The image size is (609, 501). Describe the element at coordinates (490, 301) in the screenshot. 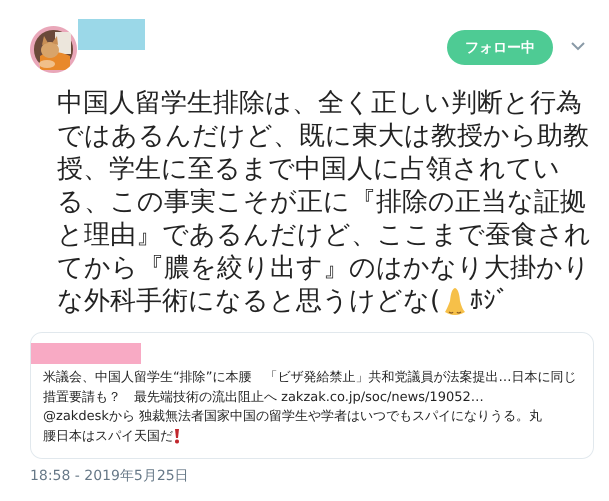

I see `tweet-text: ﾎｼﾞ` at that location.